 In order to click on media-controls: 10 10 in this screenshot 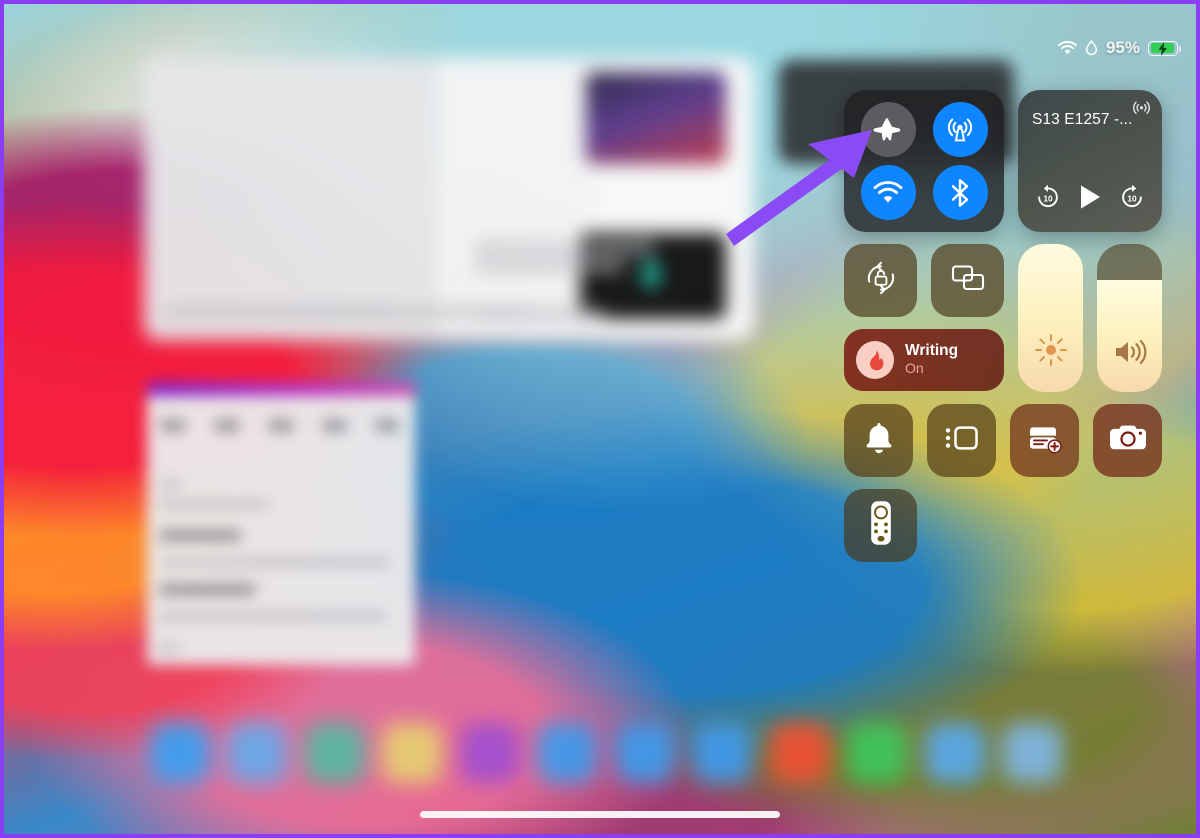, I will do `click(1090, 199)`.